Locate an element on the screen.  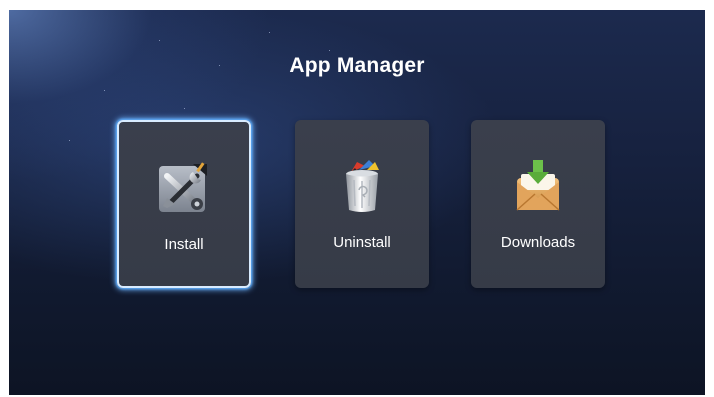
trash-can-icon is located at coordinates (362, 186).